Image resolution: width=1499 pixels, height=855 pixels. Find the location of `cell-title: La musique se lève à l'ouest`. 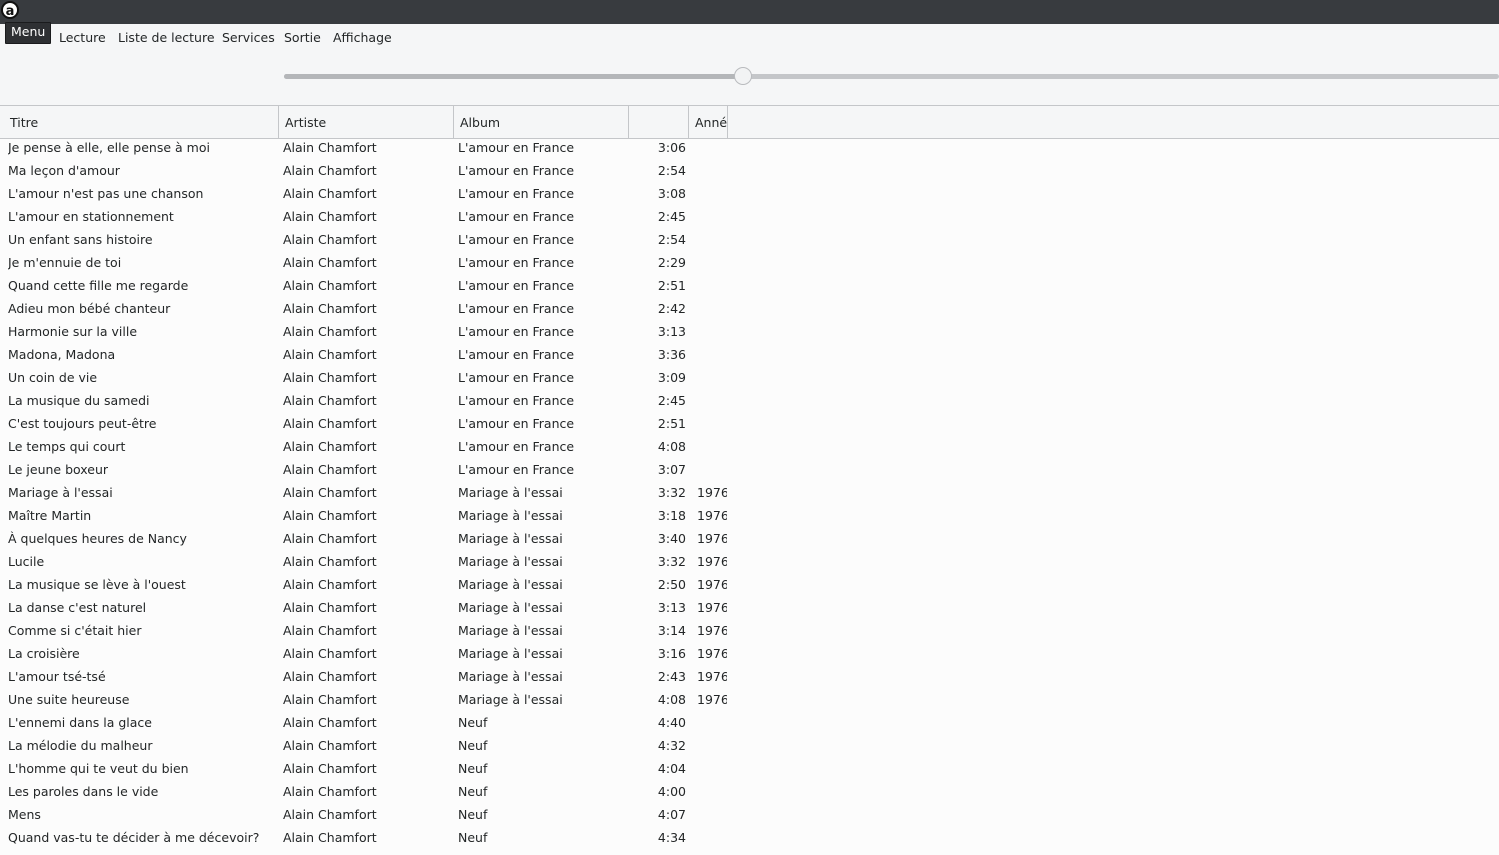

cell-title: La musique se lève à l'ouest is located at coordinates (97, 584).